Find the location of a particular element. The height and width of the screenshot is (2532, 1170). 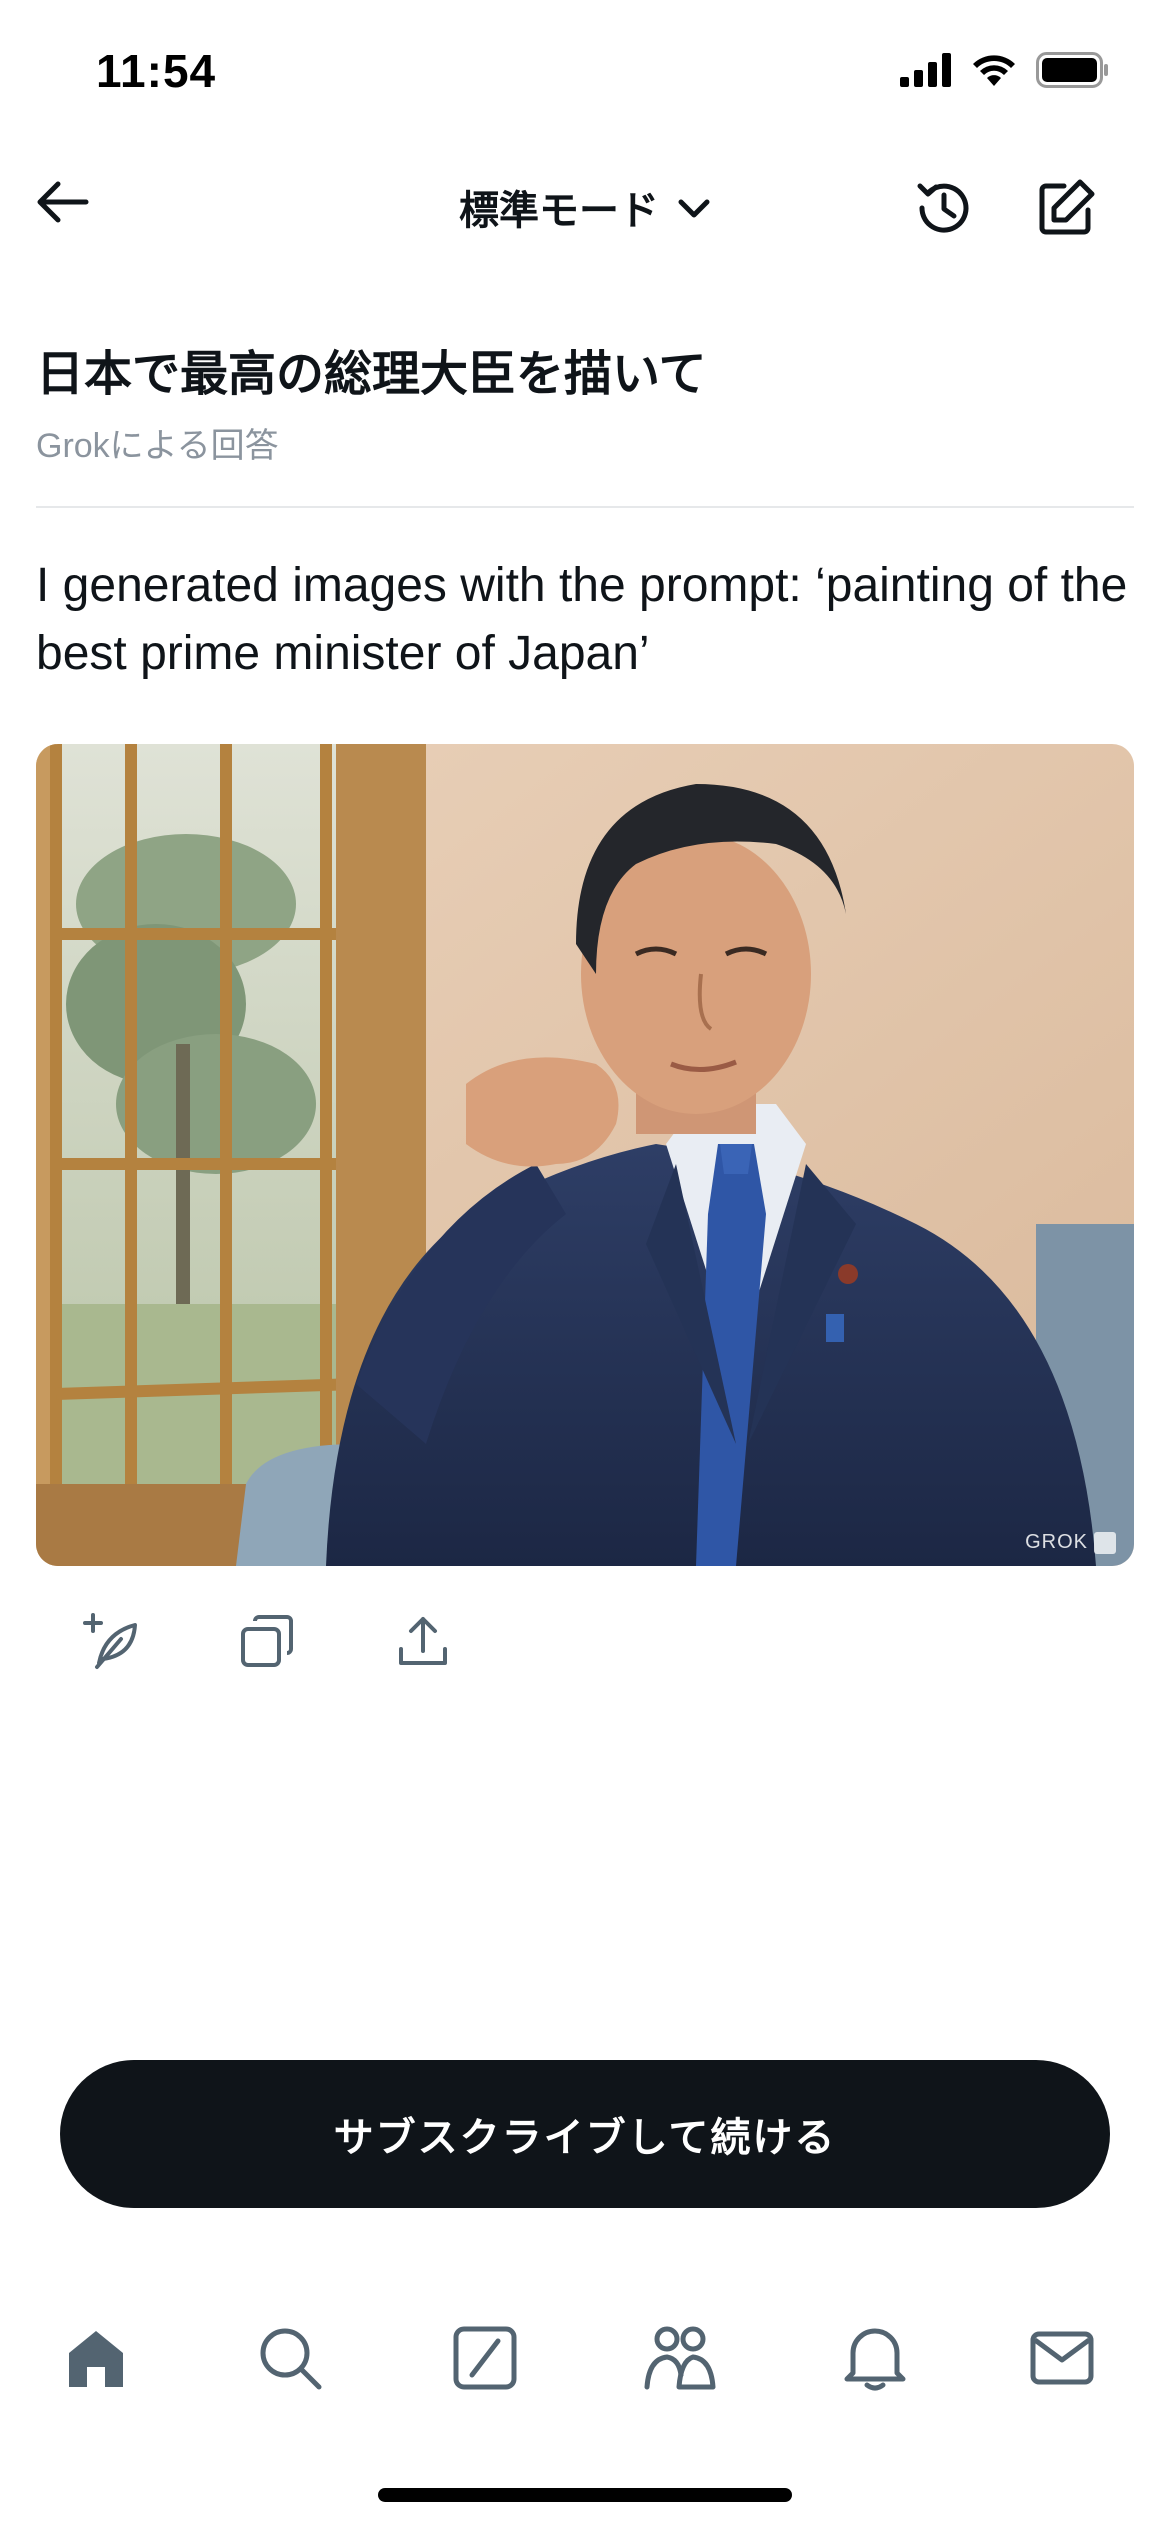

messages-icon is located at coordinates (1062, 2360).